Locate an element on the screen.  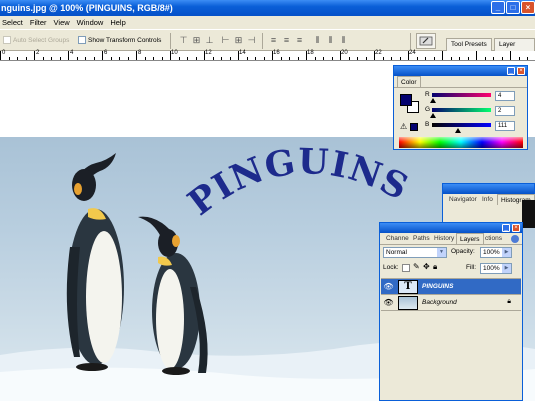
layer-row-background: 👁︎ Background 🔒︎ is located at coordinates (451, 303).